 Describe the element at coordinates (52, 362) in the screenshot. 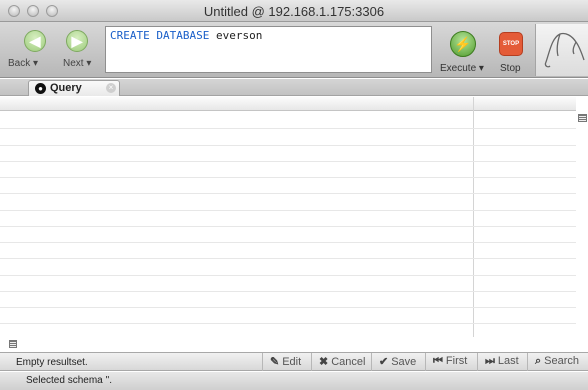

I see `status-message: Empty resultset.` at that location.